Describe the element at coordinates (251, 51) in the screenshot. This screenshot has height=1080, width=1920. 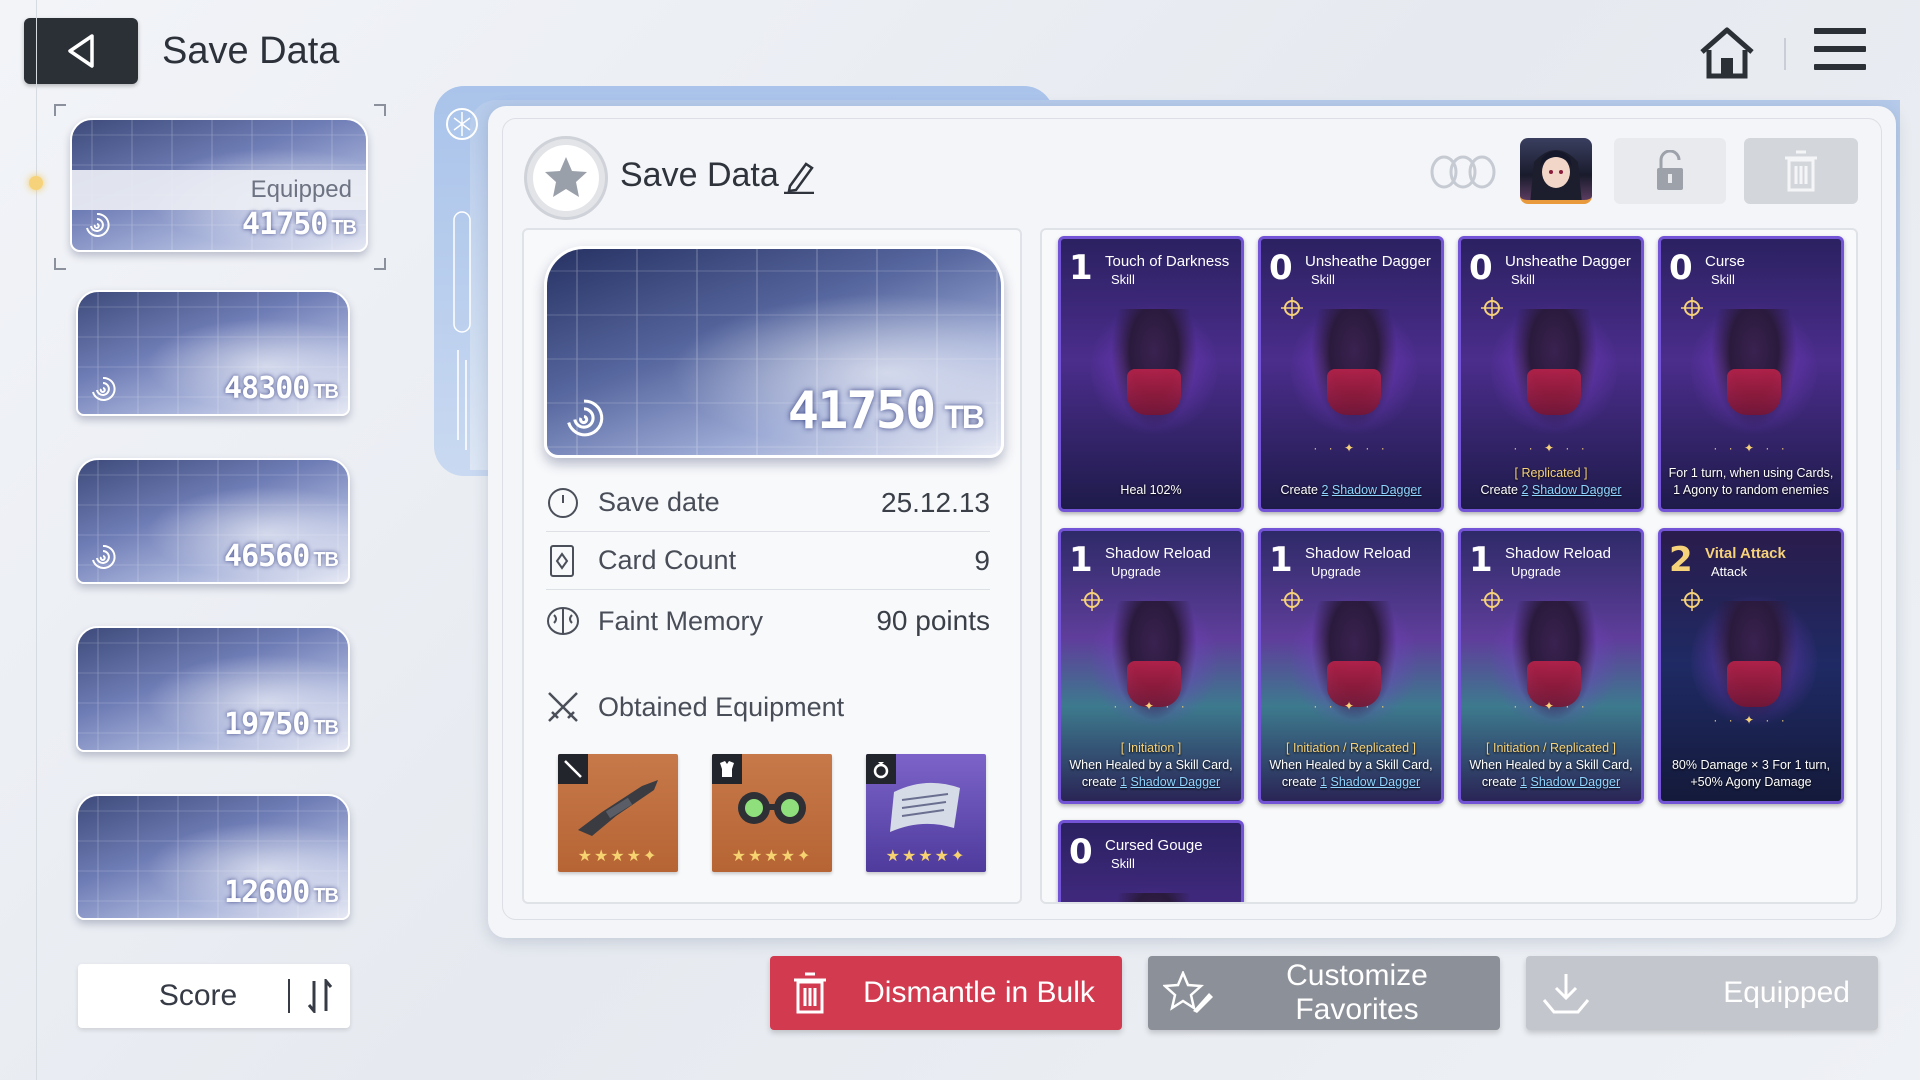
I see `page-title: Save Data` at that location.